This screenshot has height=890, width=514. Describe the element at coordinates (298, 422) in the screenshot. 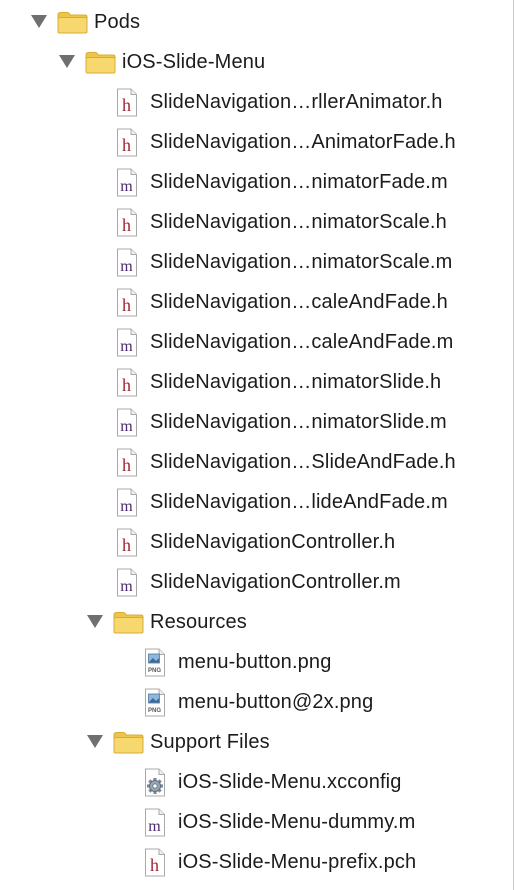

I see `row-label: SlideNavigation…nimatorSlide.m` at that location.